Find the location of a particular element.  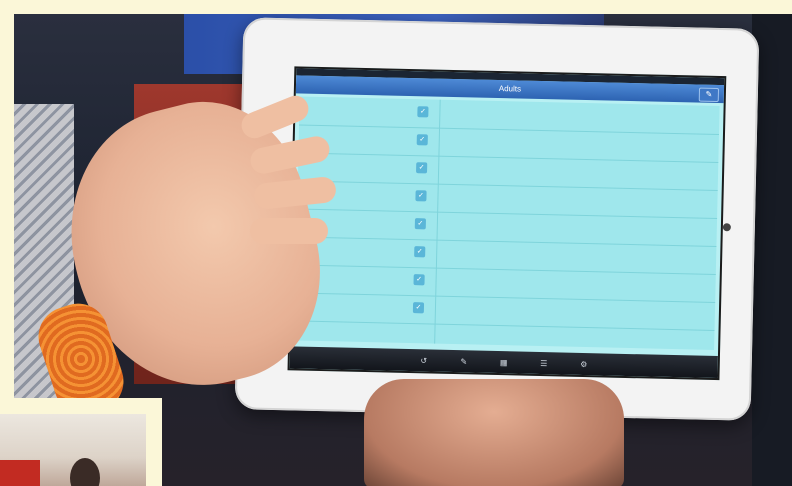

list-icon: ☰ is located at coordinates (544, 363).